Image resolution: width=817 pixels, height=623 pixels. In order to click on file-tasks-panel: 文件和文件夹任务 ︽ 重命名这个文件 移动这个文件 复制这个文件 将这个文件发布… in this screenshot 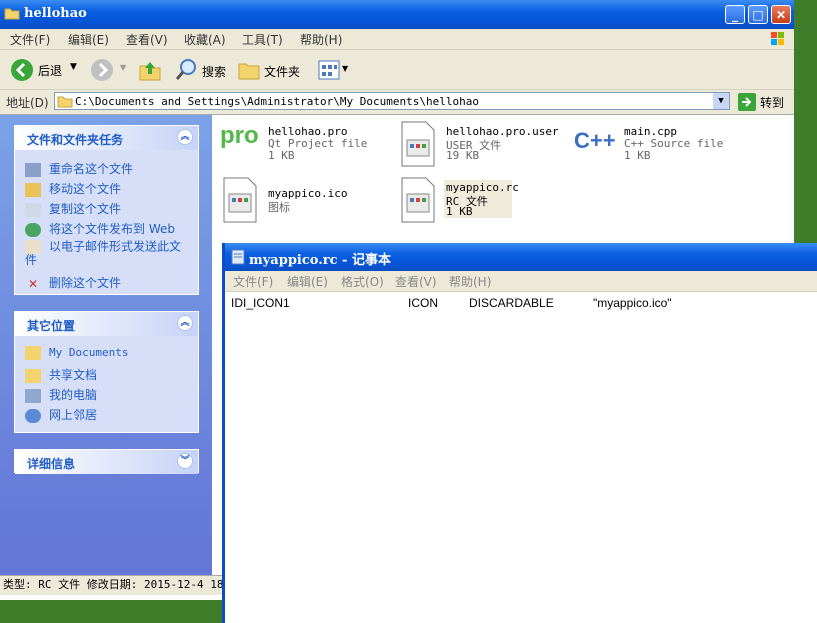, I will do `click(106, 210)`.